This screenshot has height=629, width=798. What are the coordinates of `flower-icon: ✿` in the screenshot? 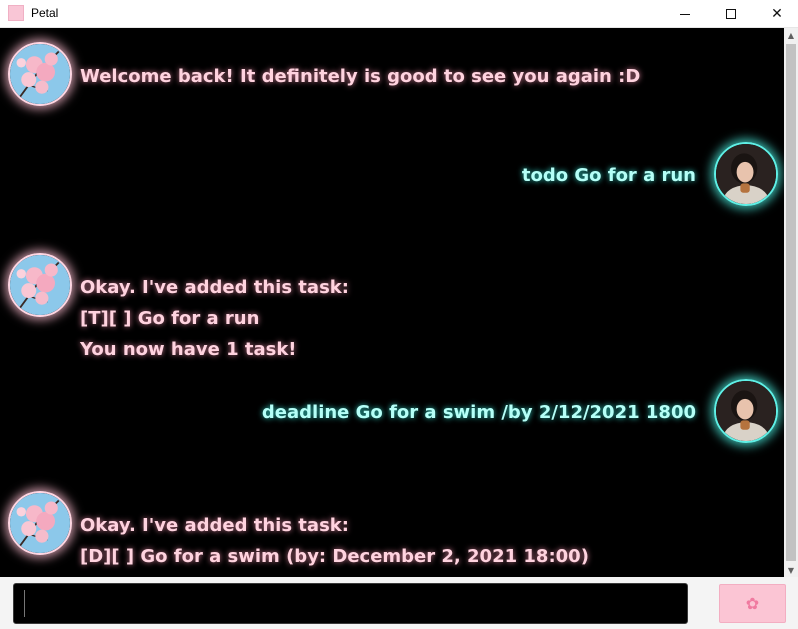 It's located at (752, 603).